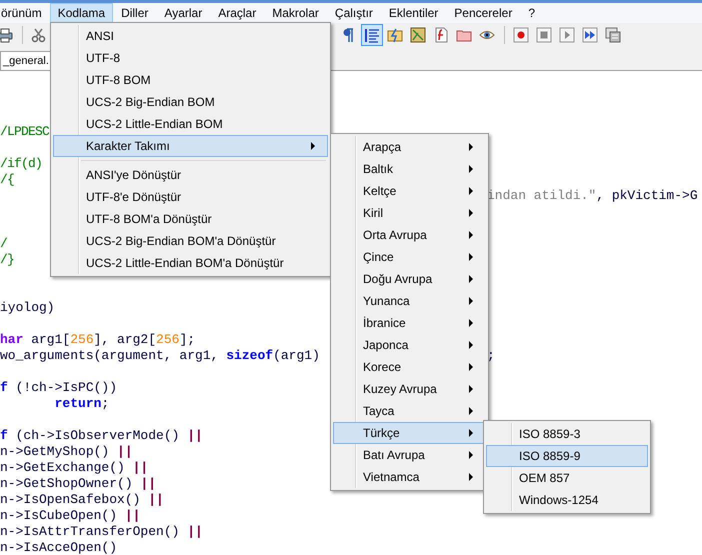 The height and width of the screenshot is (555, 702). What do you see at coordinates (190, 219) in the screenshot?
I see `menu-item: UTF-8 BOM'a Dönüştür` at bounding box center [190, 219].